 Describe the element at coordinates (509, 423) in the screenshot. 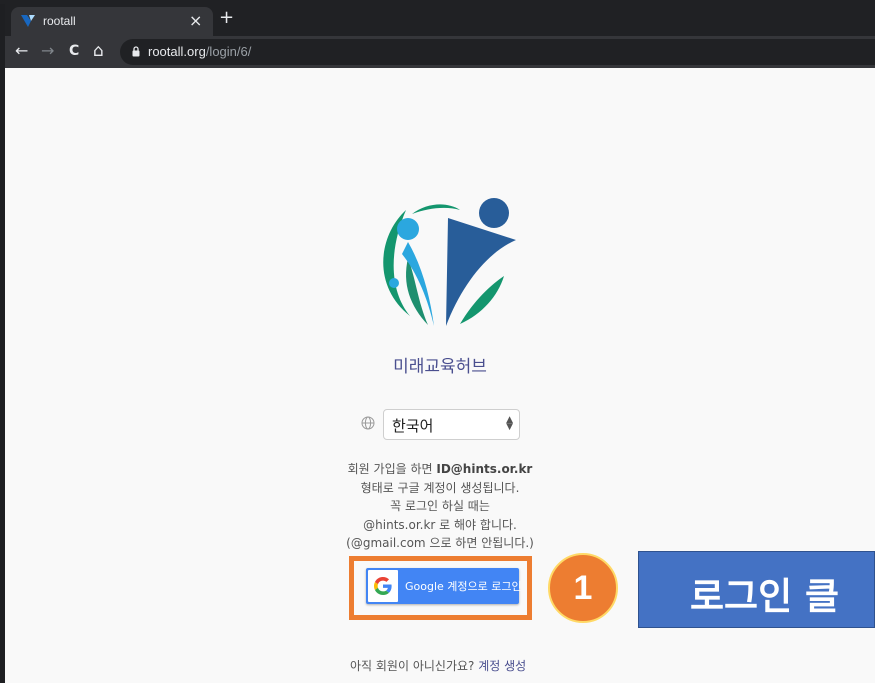

I see `select-caret-icon: ▲ ▼` at that location.